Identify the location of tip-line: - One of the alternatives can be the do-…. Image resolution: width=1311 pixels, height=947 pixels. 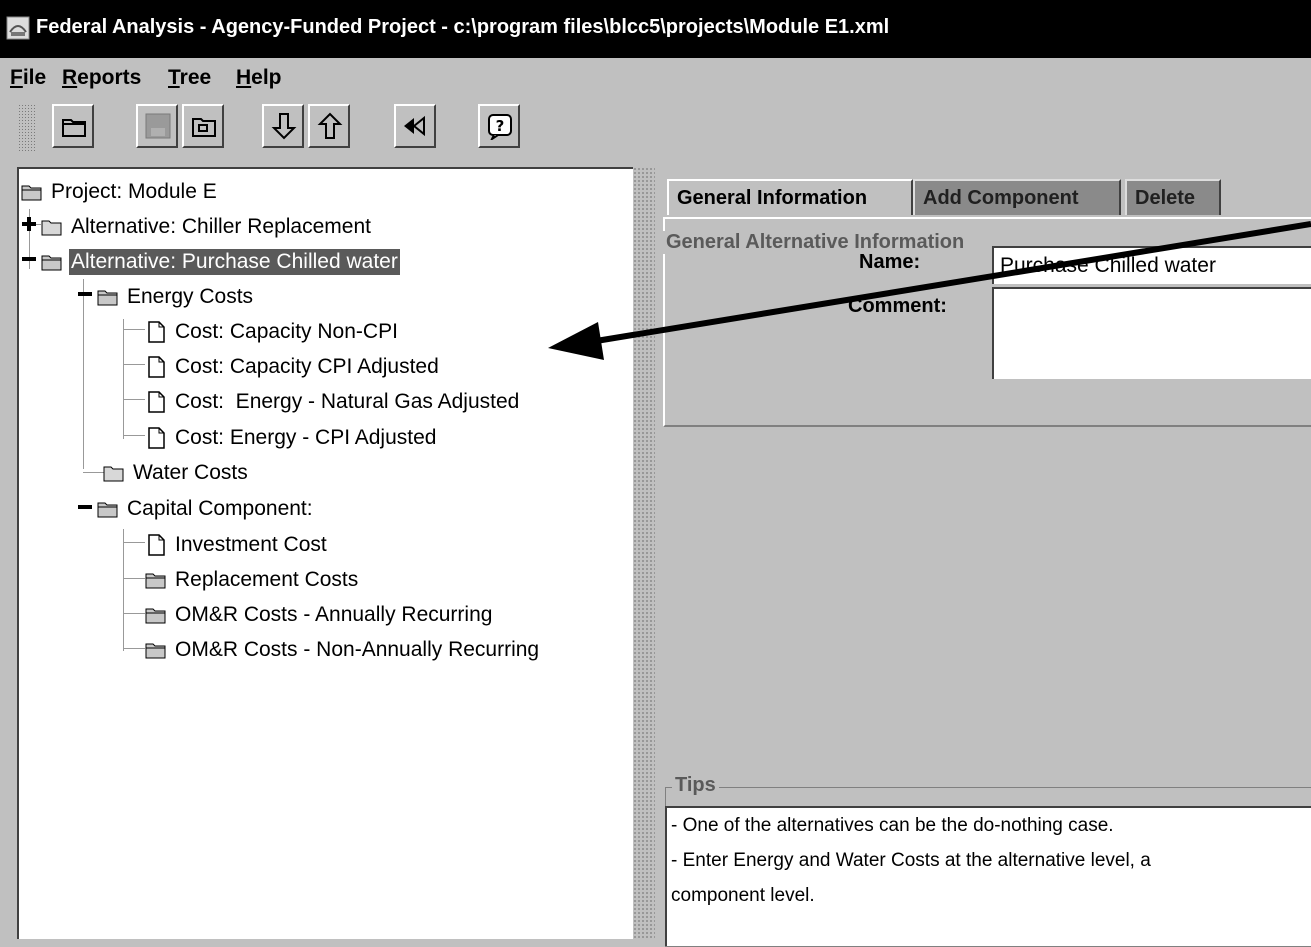
(892, 825).